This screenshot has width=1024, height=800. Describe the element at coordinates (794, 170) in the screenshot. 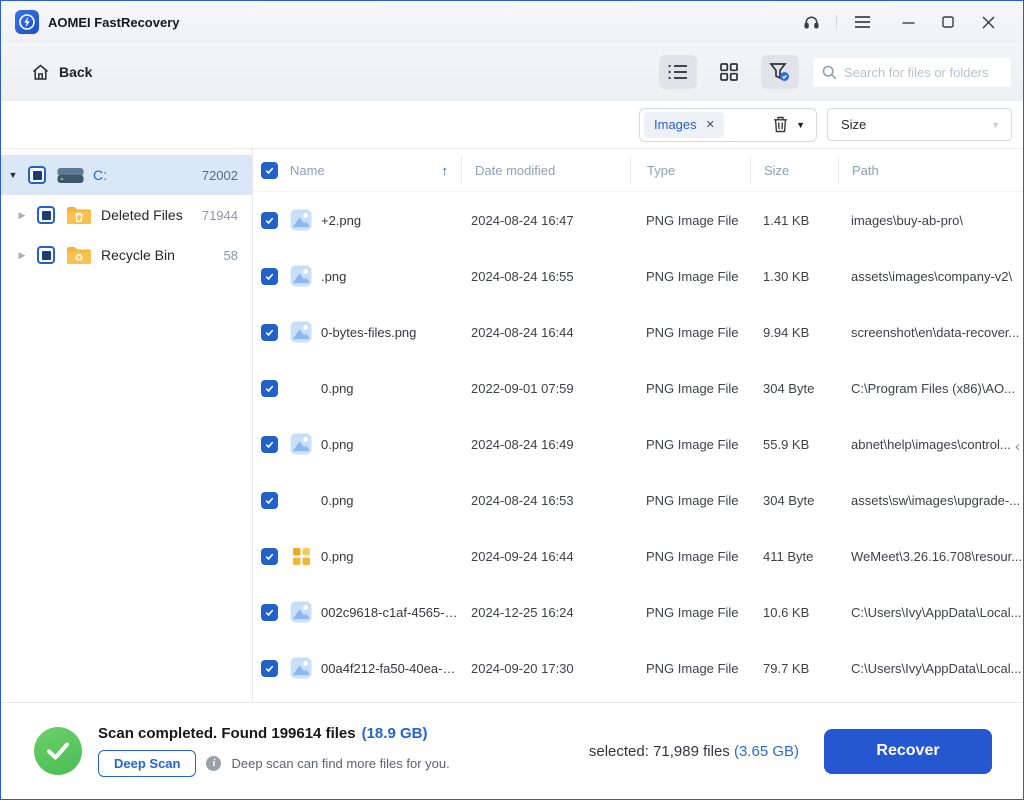

I see `column-header-size: Size` at that location.